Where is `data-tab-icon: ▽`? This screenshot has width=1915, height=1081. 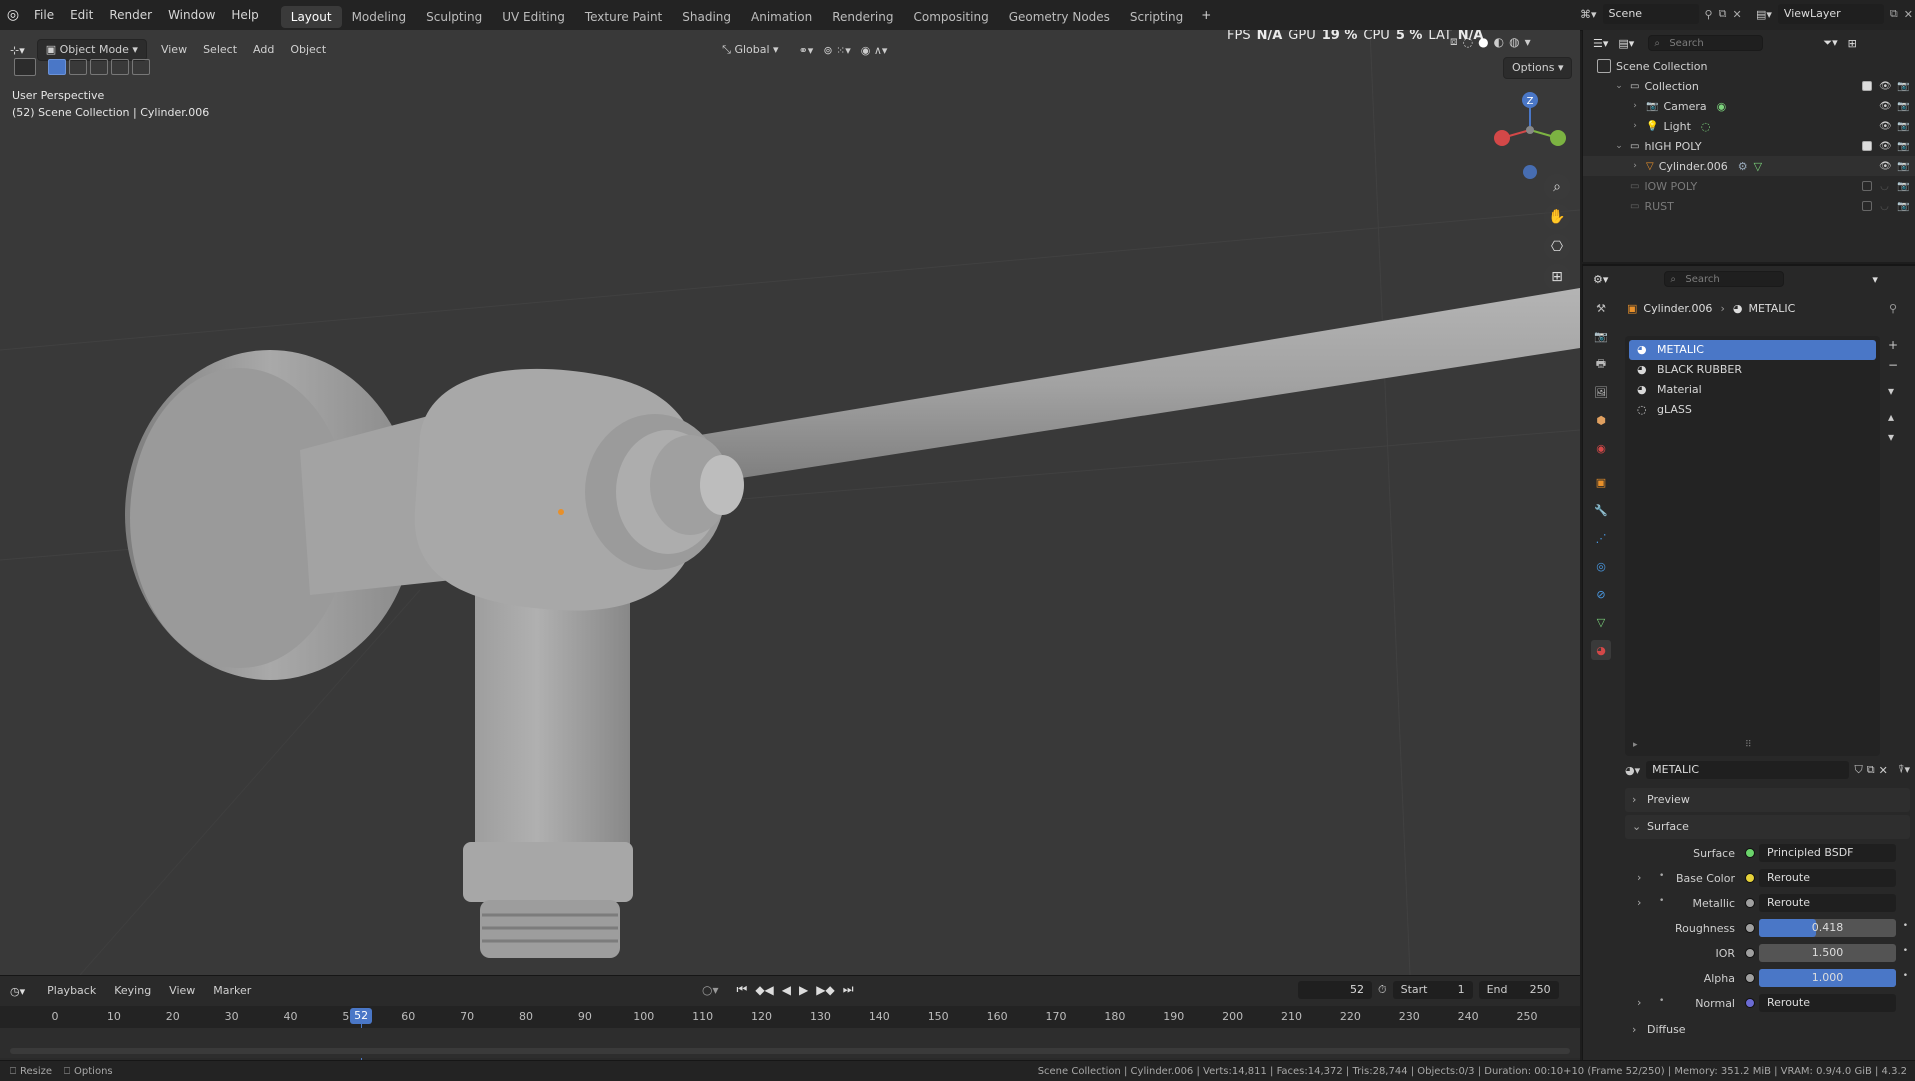
data-tab-icon: ▽ is located at coordinates (1601, 622).